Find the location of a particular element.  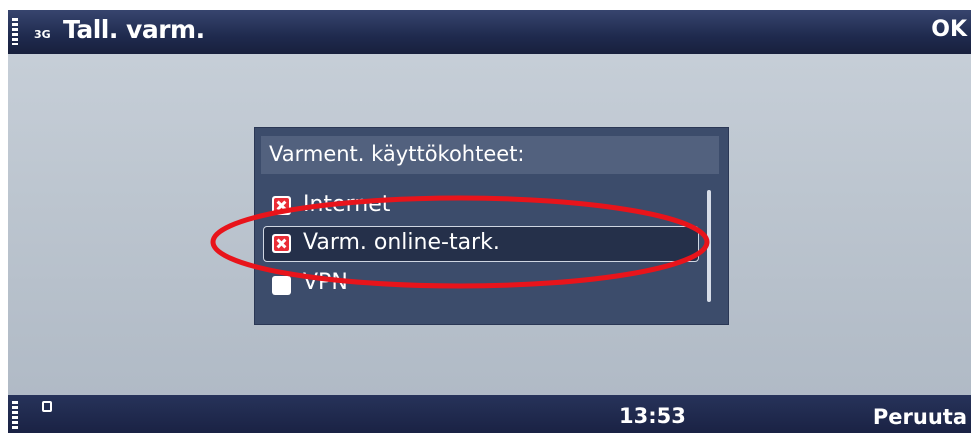

cancel-softkey: Peruuta is located at coordinates (920, 417).